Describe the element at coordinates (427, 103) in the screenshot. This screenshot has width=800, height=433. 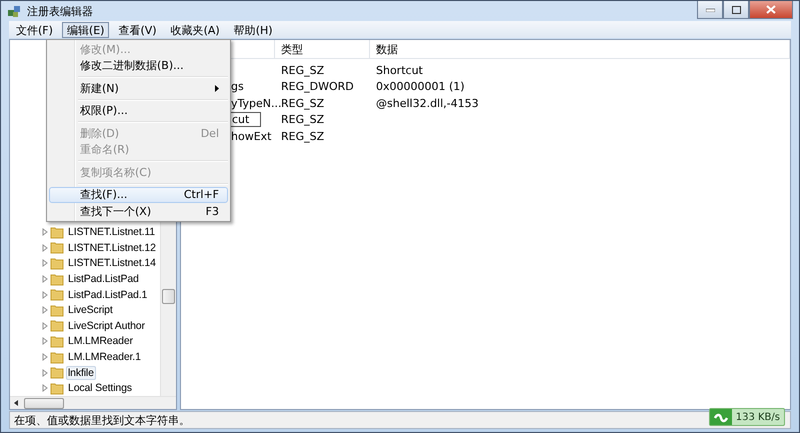
I see `value-data: @shell32.dll,-4153` at that location.